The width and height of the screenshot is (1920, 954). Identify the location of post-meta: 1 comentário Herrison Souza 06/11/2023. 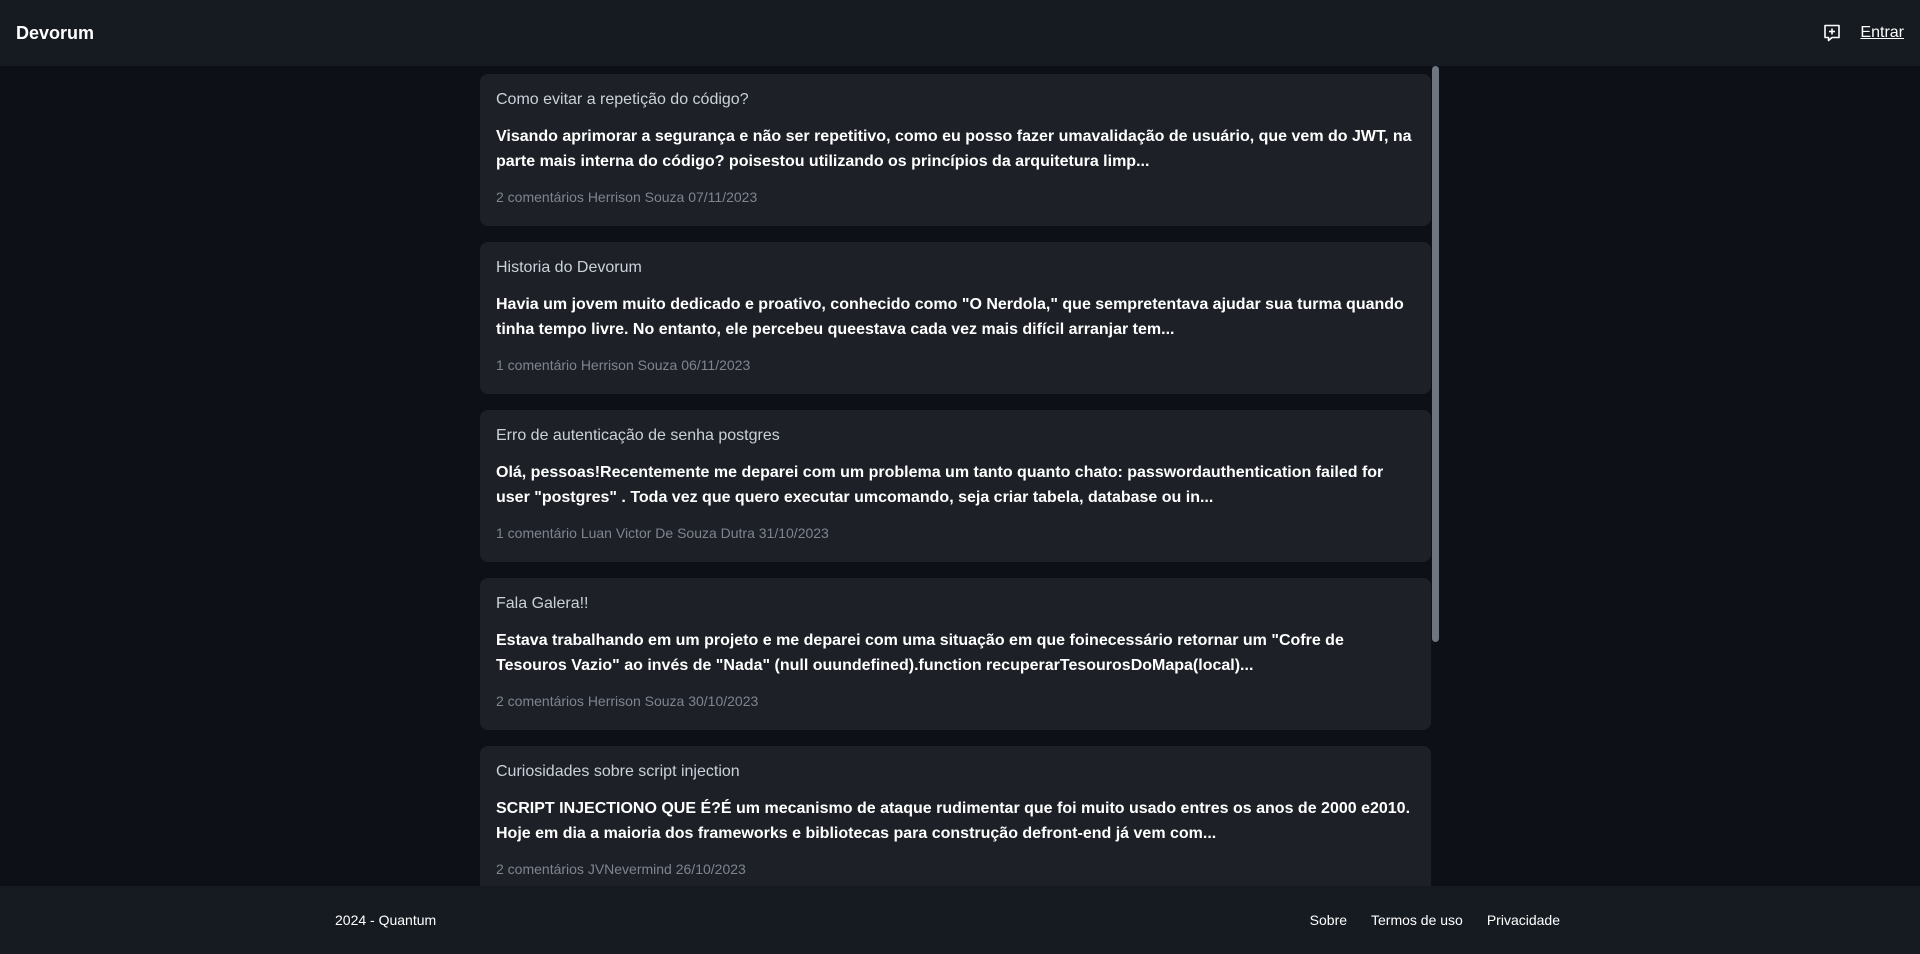
(623, 365).